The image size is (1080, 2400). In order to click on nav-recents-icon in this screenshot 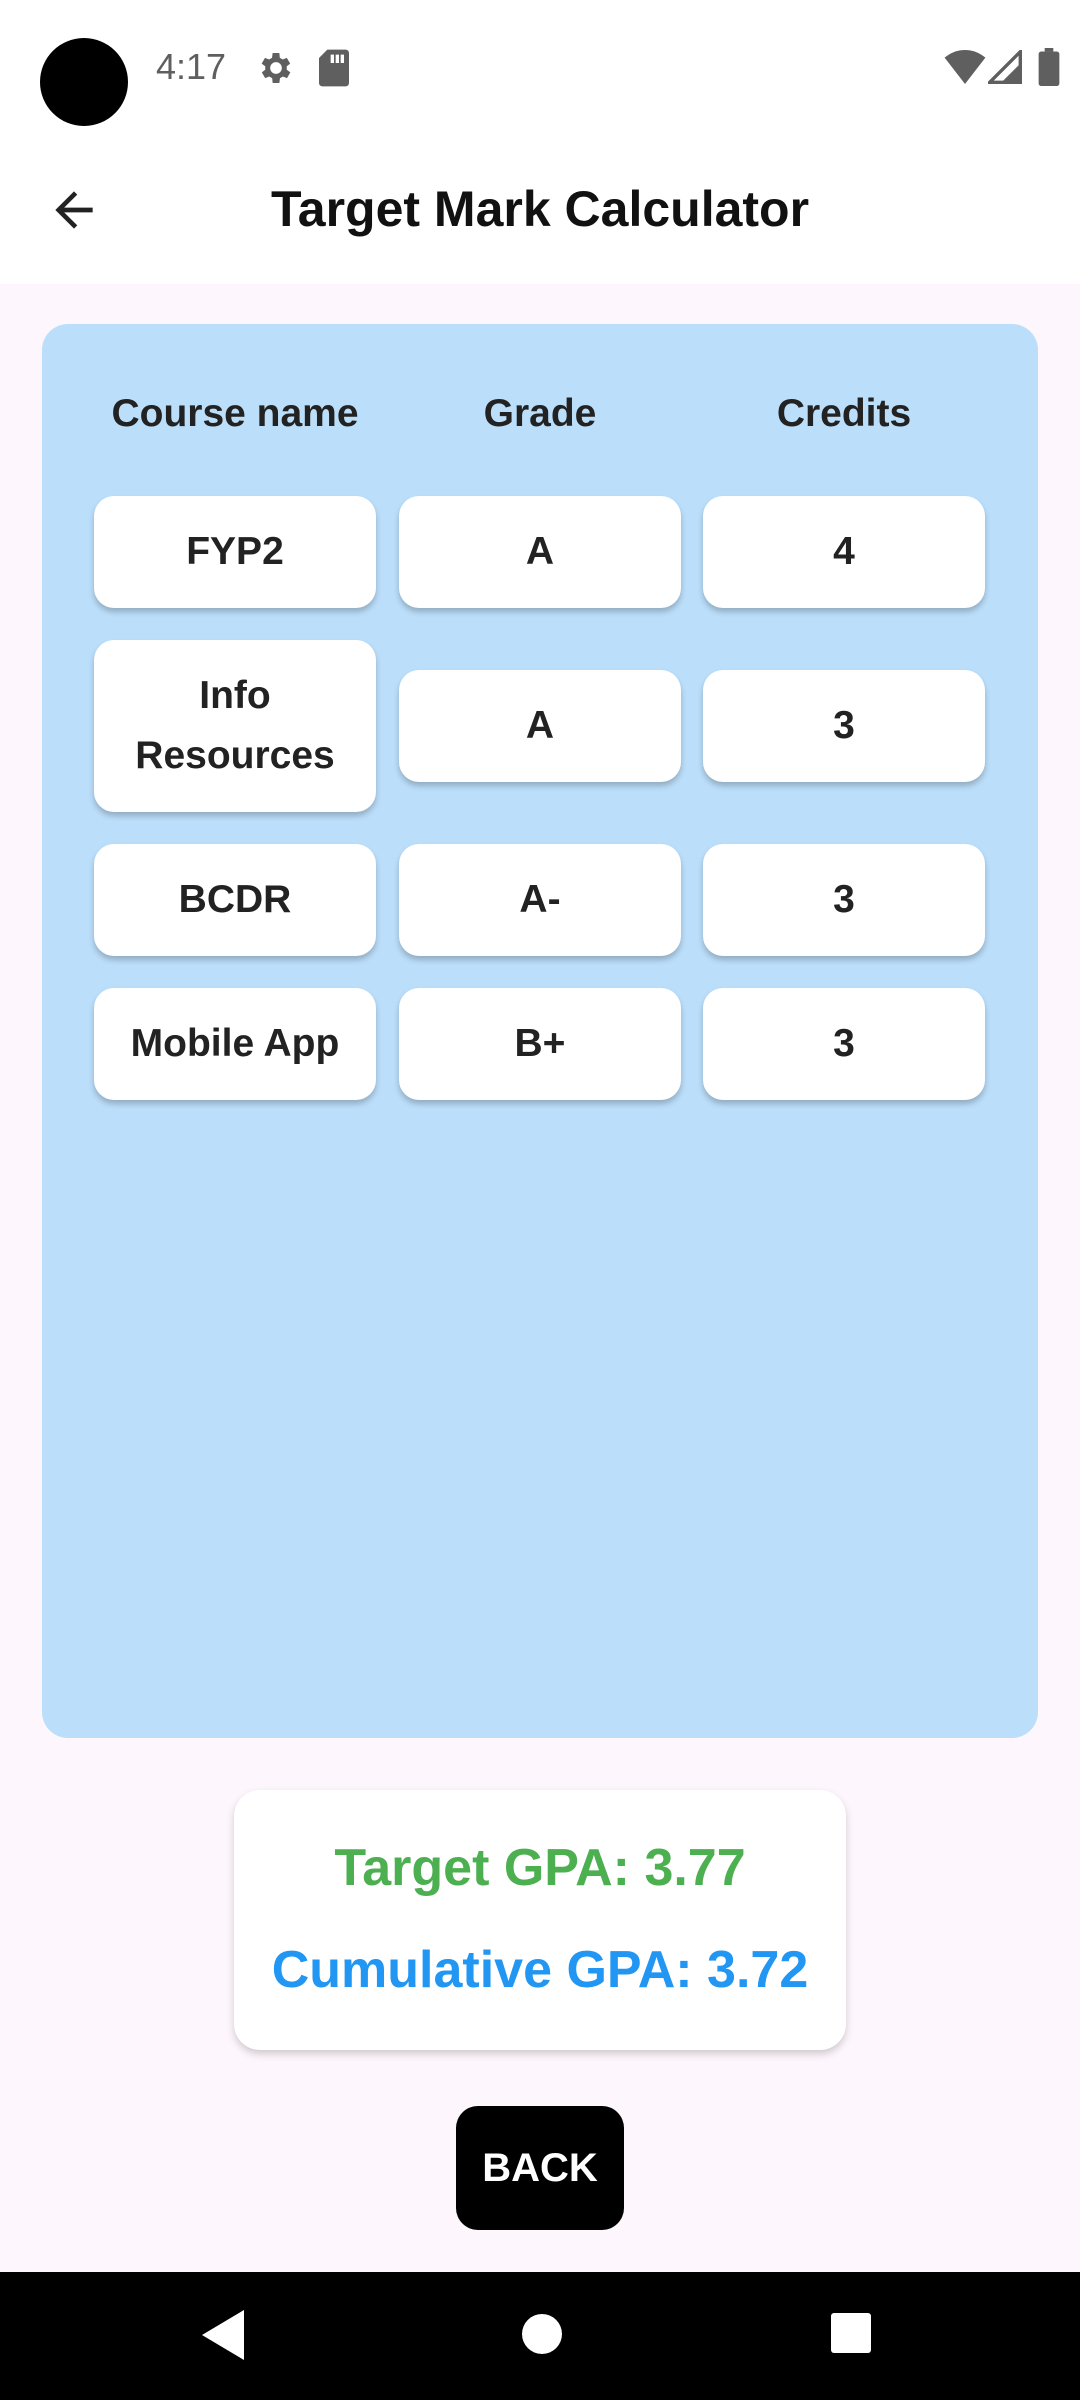, I will do `click(851, 2335)`.